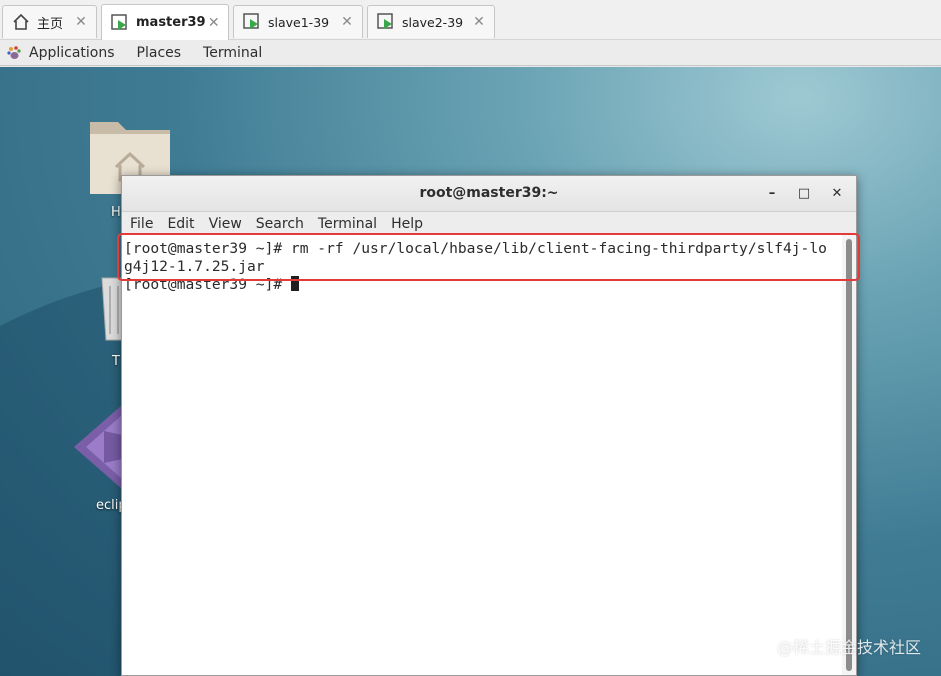  I want to click on terminal-app-menu: Terminal, so click(232, 53).